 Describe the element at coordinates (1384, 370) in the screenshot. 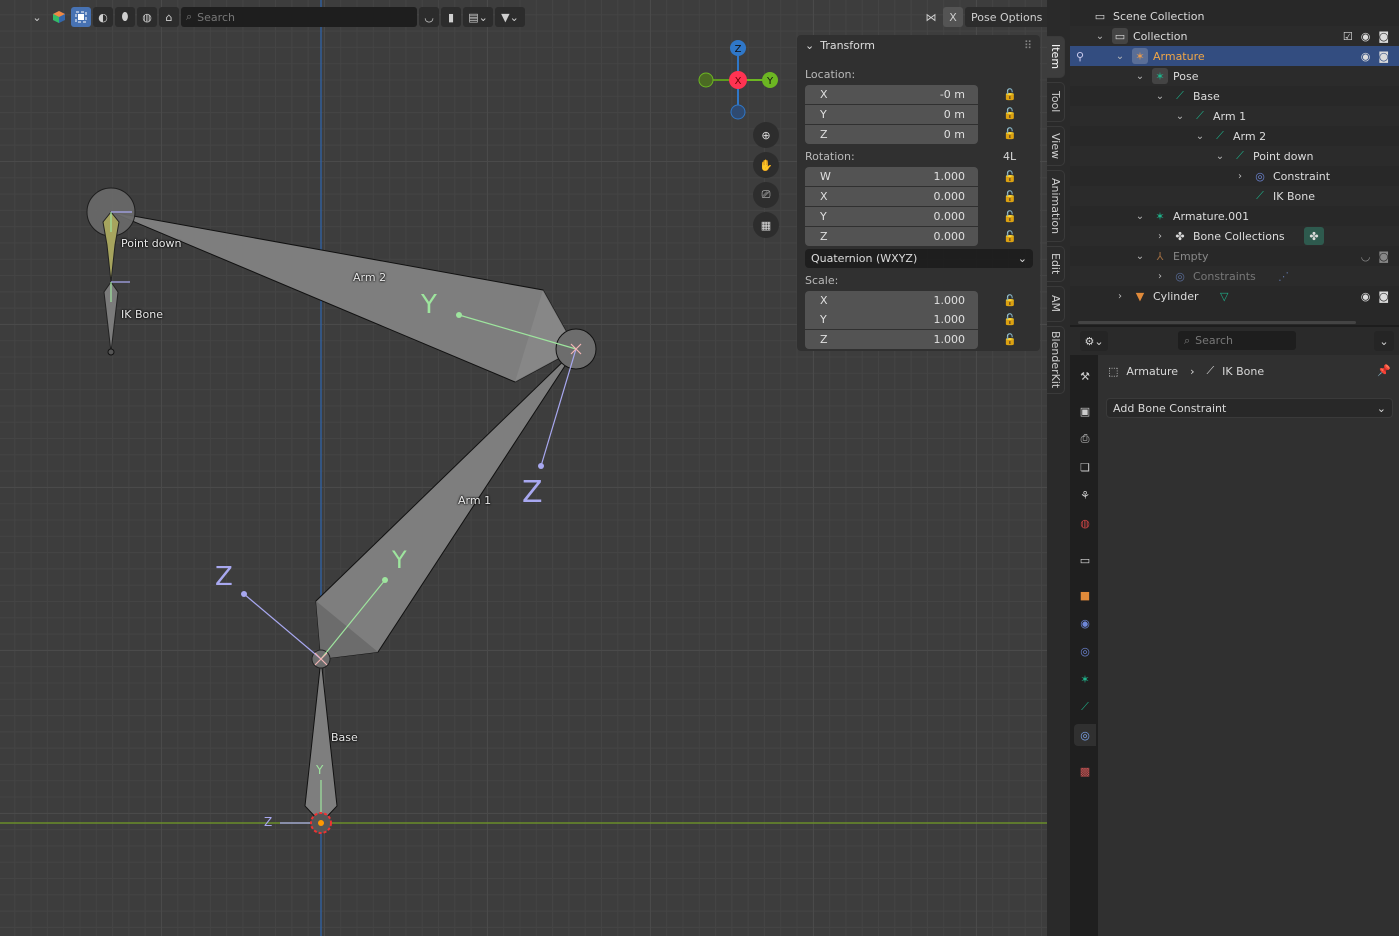

I see `pin-icon: 📌` at that location.